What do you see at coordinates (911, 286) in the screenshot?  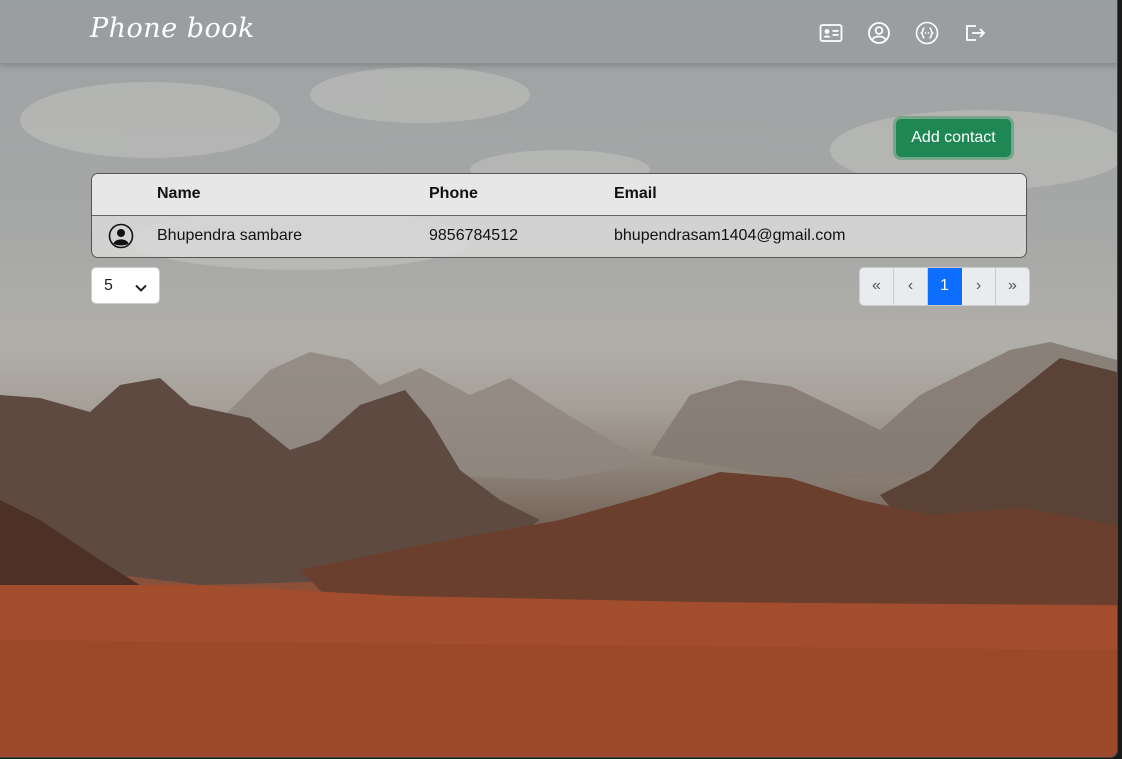 I see `prev-page-button: ‹` at bounding box center [911, 286].